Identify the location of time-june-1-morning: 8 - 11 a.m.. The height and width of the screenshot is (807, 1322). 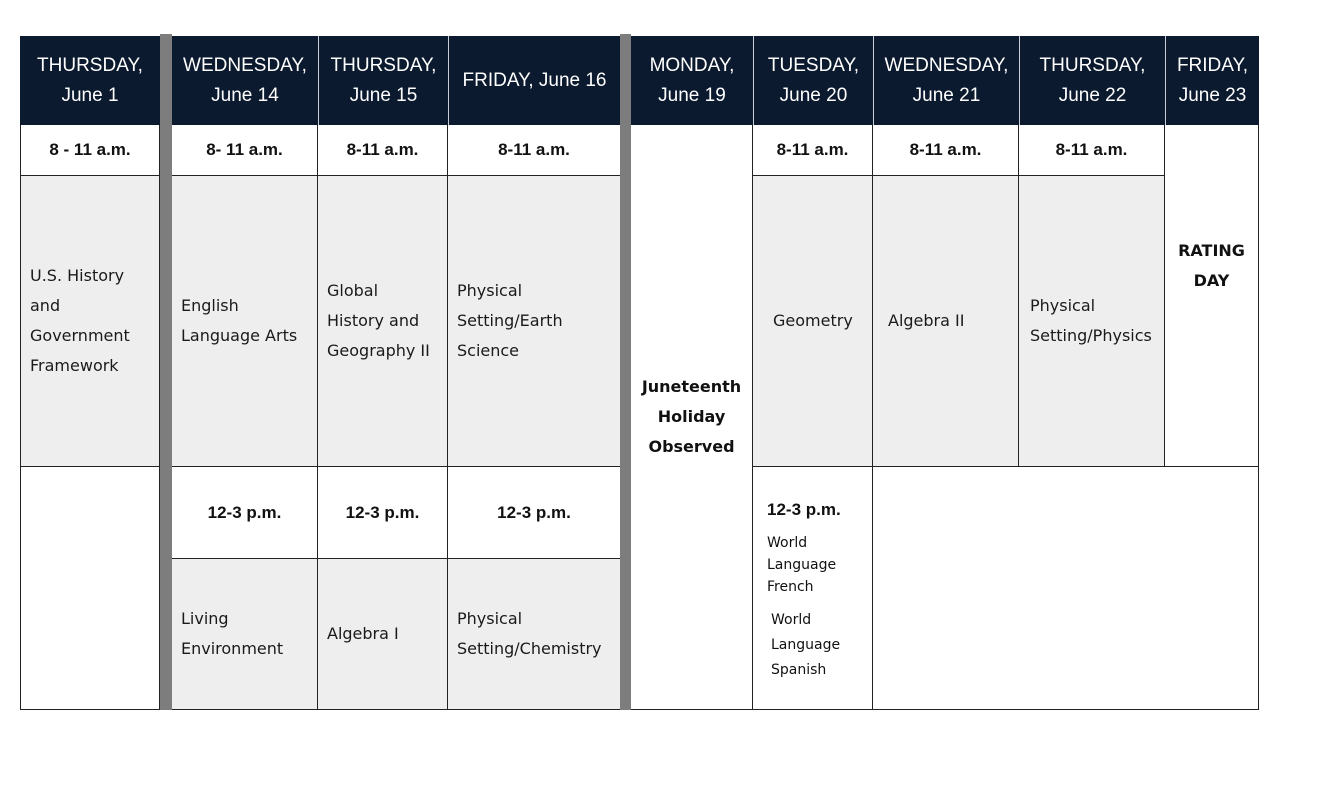
(90, 150).